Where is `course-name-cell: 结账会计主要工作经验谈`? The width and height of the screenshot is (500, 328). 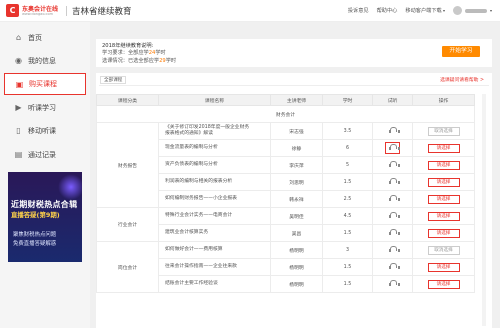
course-name-cell: 结账会计主要工作经验谈 is located at coordinates (214, 284).